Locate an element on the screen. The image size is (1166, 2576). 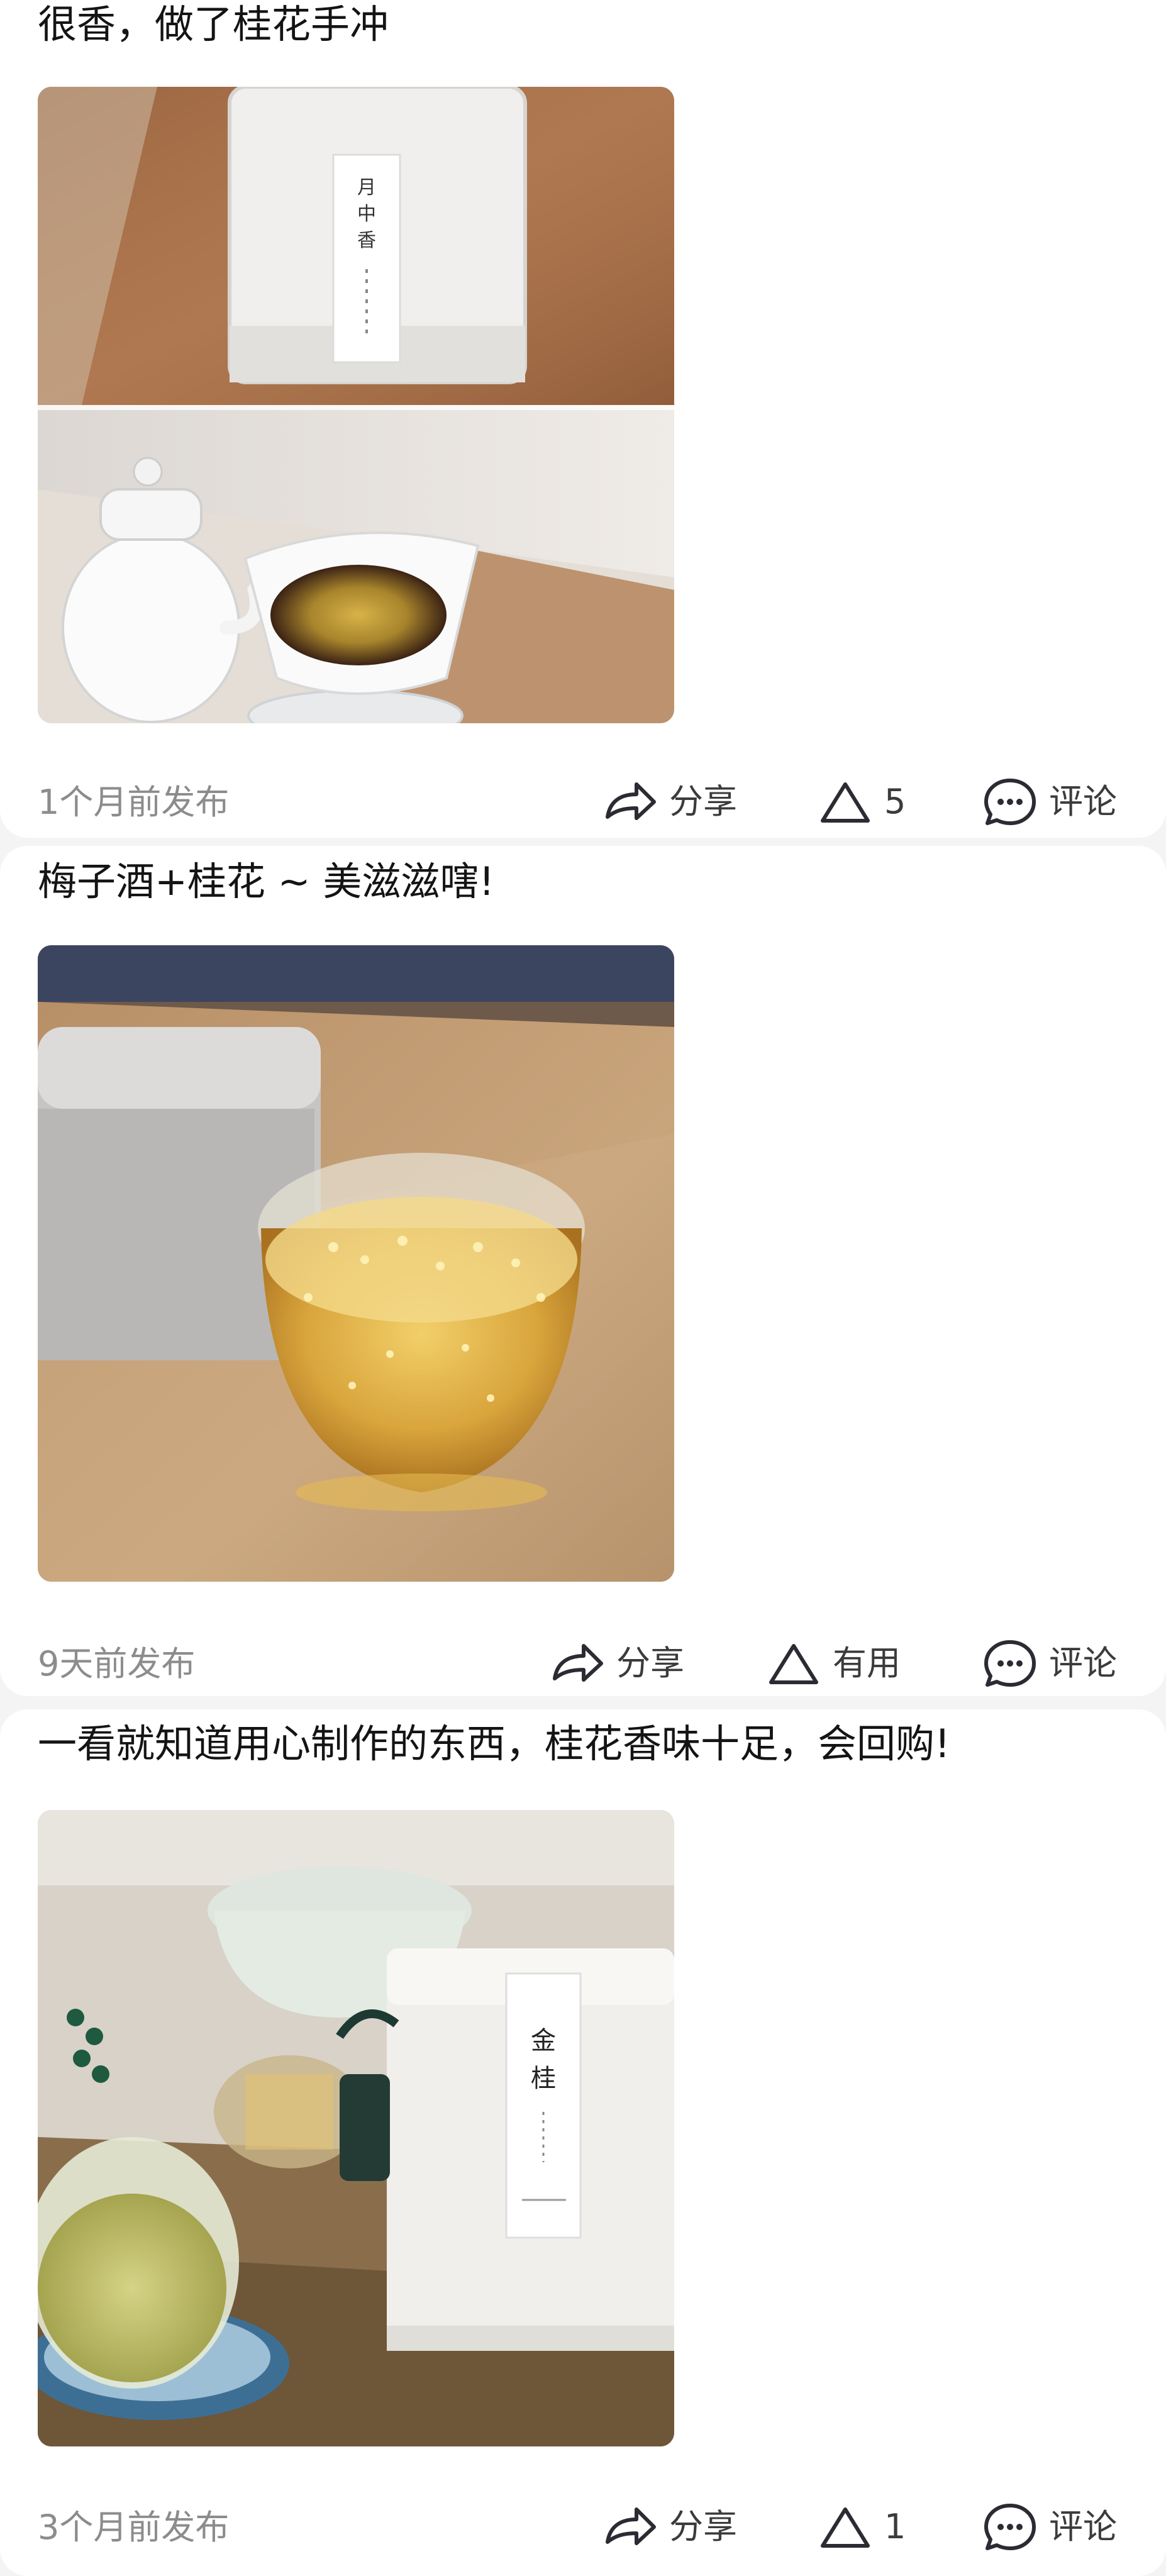
post-text: 一看就知道用心制作的东西，桂花香味十足，会回购! is located at coordinates (494, 1744).